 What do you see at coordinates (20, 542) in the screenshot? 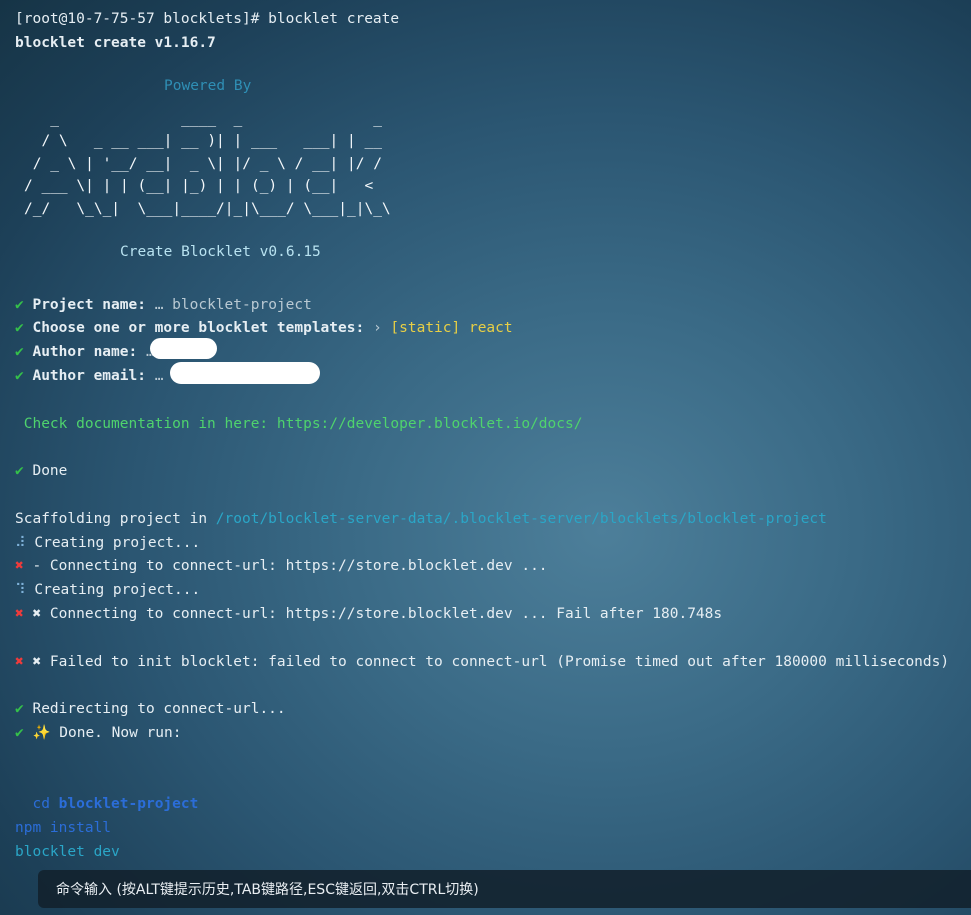
I see `spinner-icon: ⠼` at bounding box center [20, 542].